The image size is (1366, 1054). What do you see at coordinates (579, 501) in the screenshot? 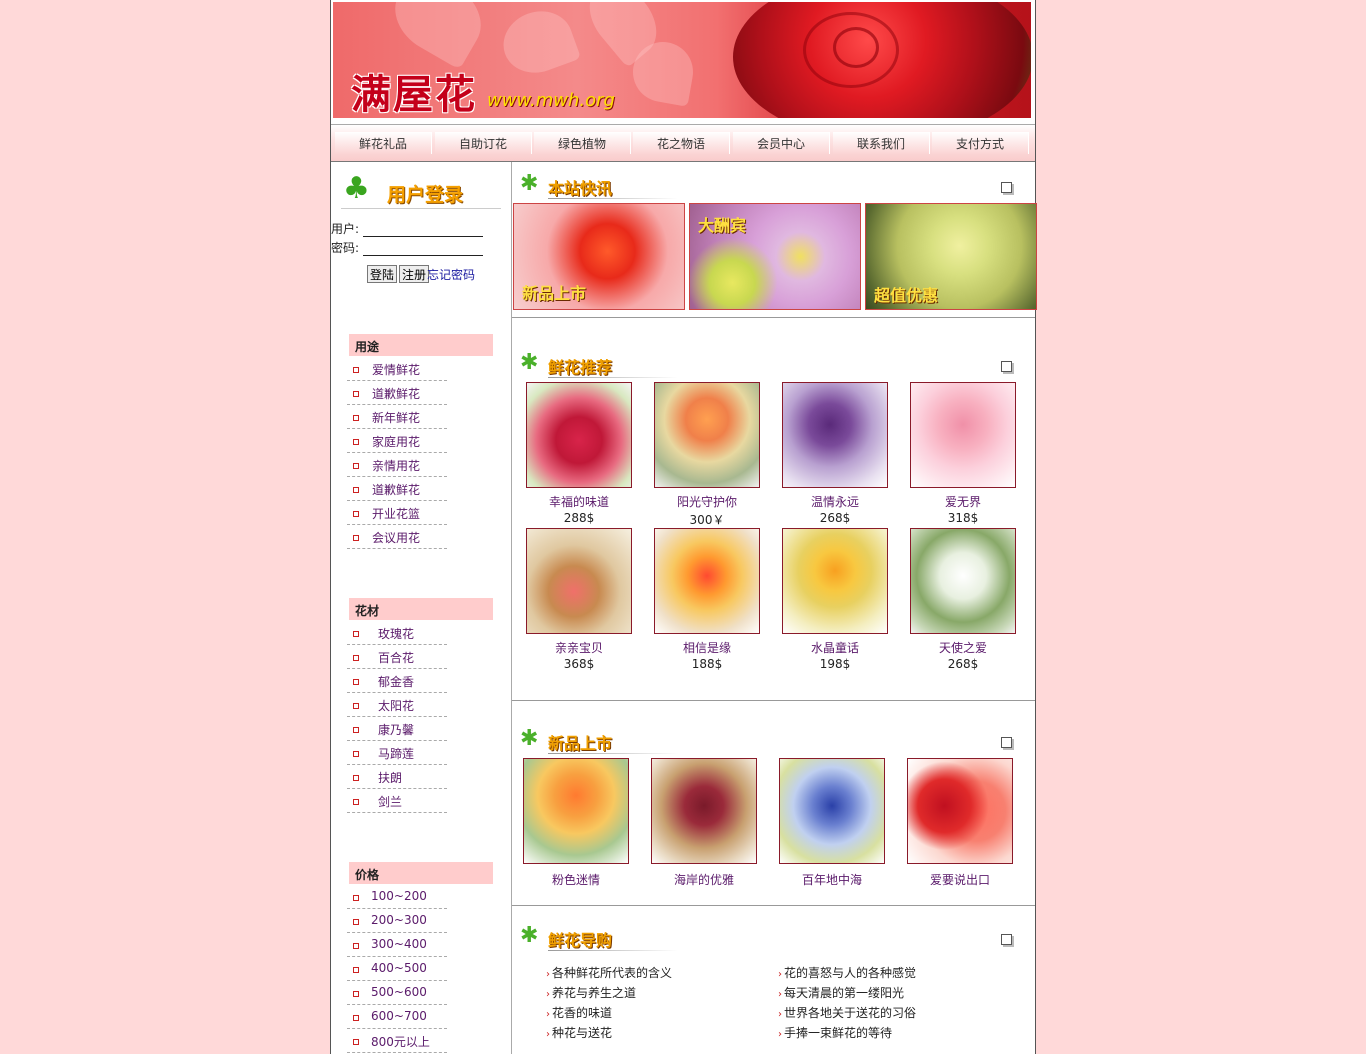
I see `product-name: 幸福的味道` at bounding box center [579, 501].